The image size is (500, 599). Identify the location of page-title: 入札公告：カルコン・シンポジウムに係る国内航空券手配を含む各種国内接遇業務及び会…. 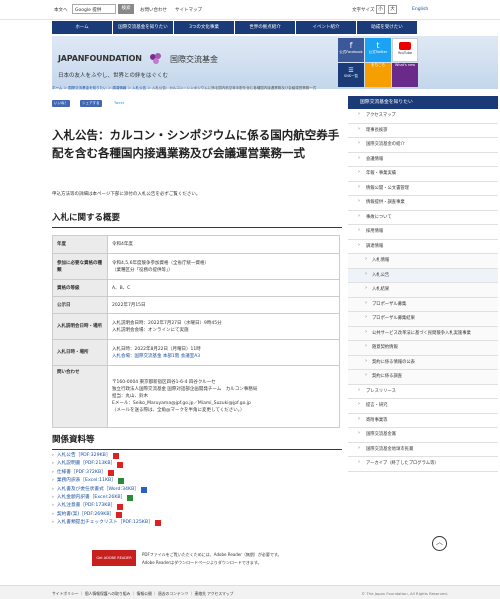
(196, 144).